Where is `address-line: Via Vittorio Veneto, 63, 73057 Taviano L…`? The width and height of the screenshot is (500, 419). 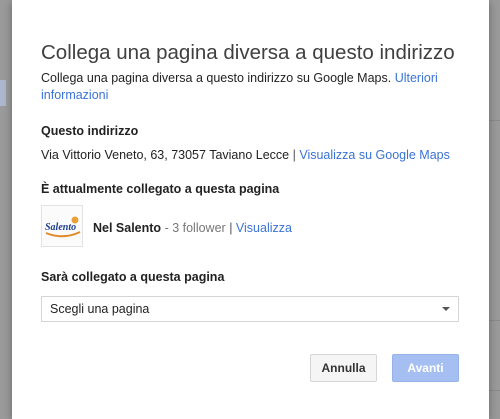
address-line: Via Vittorio Veneto, 63, 73057 Taviano L… is located at coordinates (245, 155).